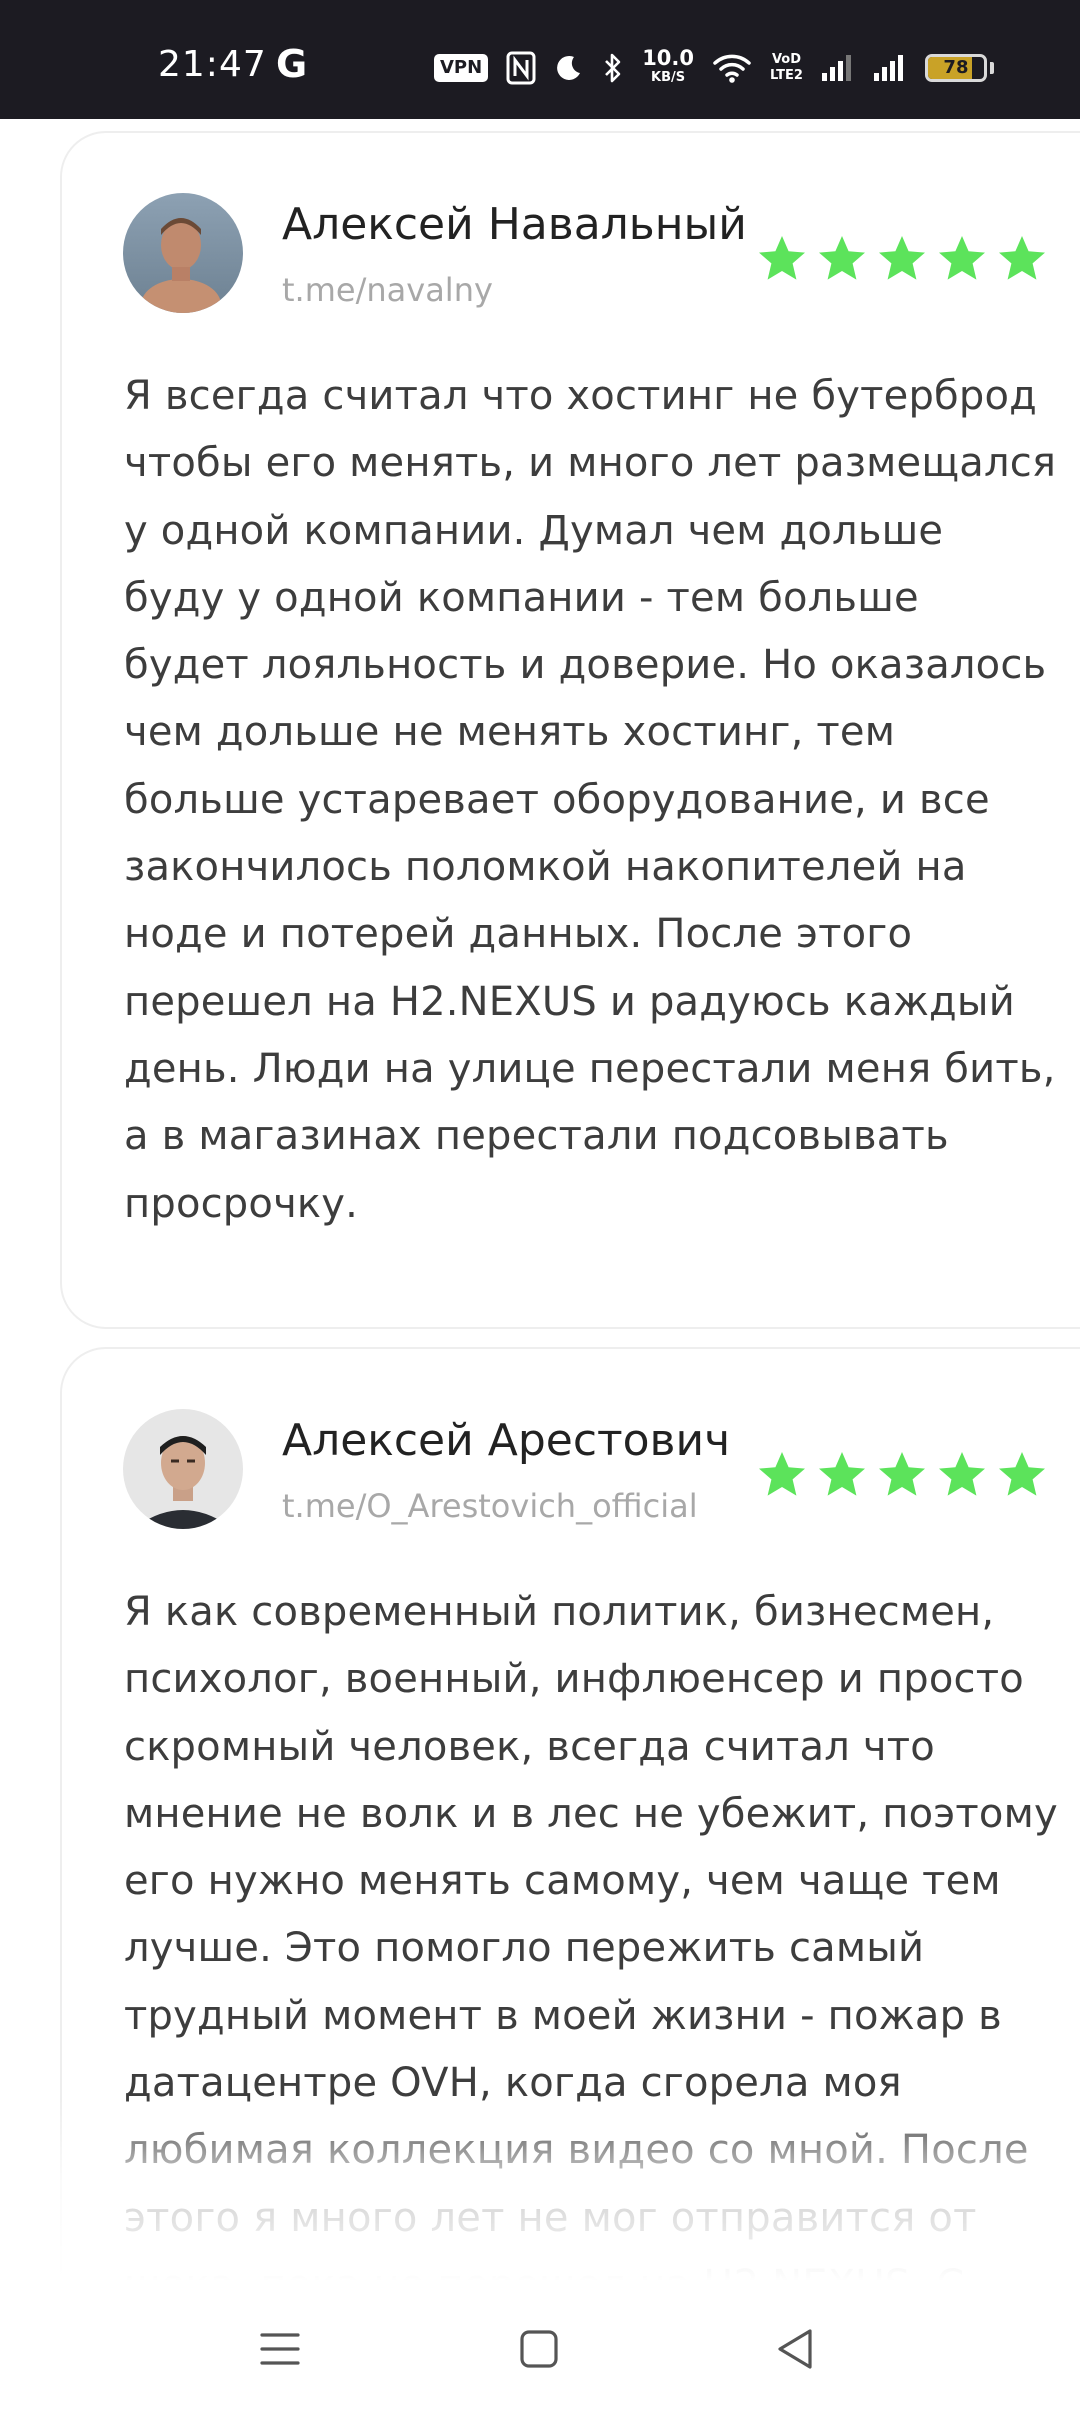 The image size is (1080, 2412). Describe the element at coordinates (590, 1068) in the screenshot. I see `review-text-line: день. Люди на улице перестали меня бить,` at that location.